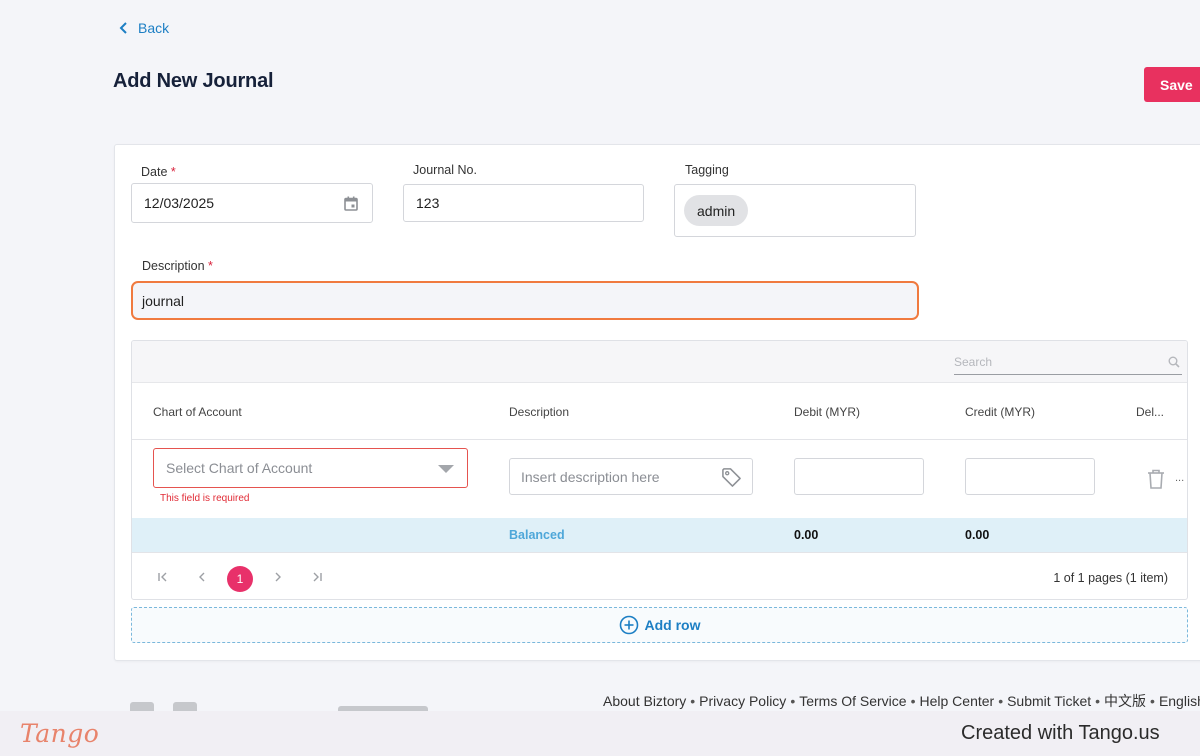 The width and height of the screenshot is (1200, 756). I want to click on back-link: Back, so click(143, 28).